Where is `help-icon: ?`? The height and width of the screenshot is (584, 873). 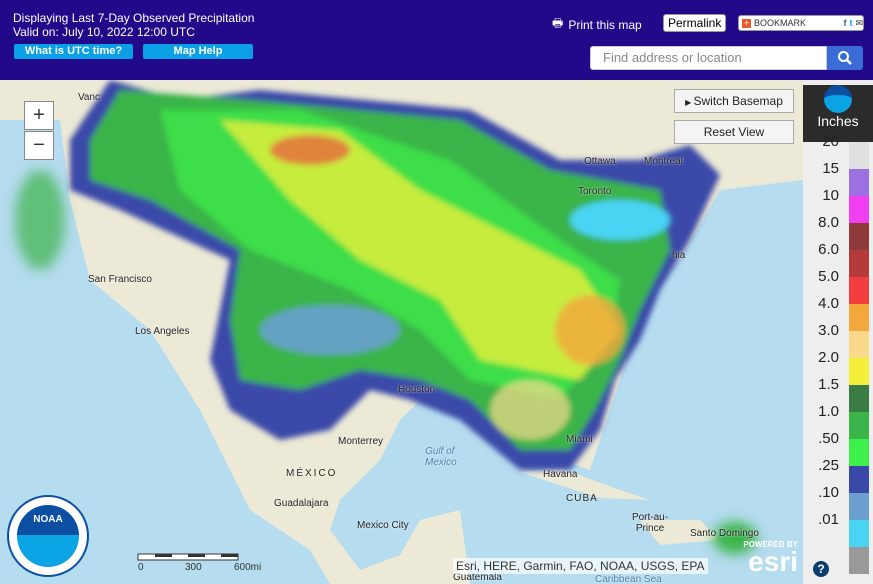
help-icon: ? is located at coordinates (821, 569).